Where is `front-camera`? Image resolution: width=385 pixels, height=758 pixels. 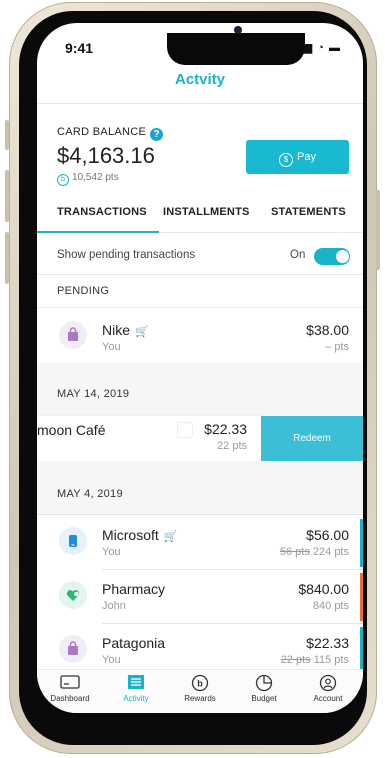 front-camera is located at coordinates (238, 30).